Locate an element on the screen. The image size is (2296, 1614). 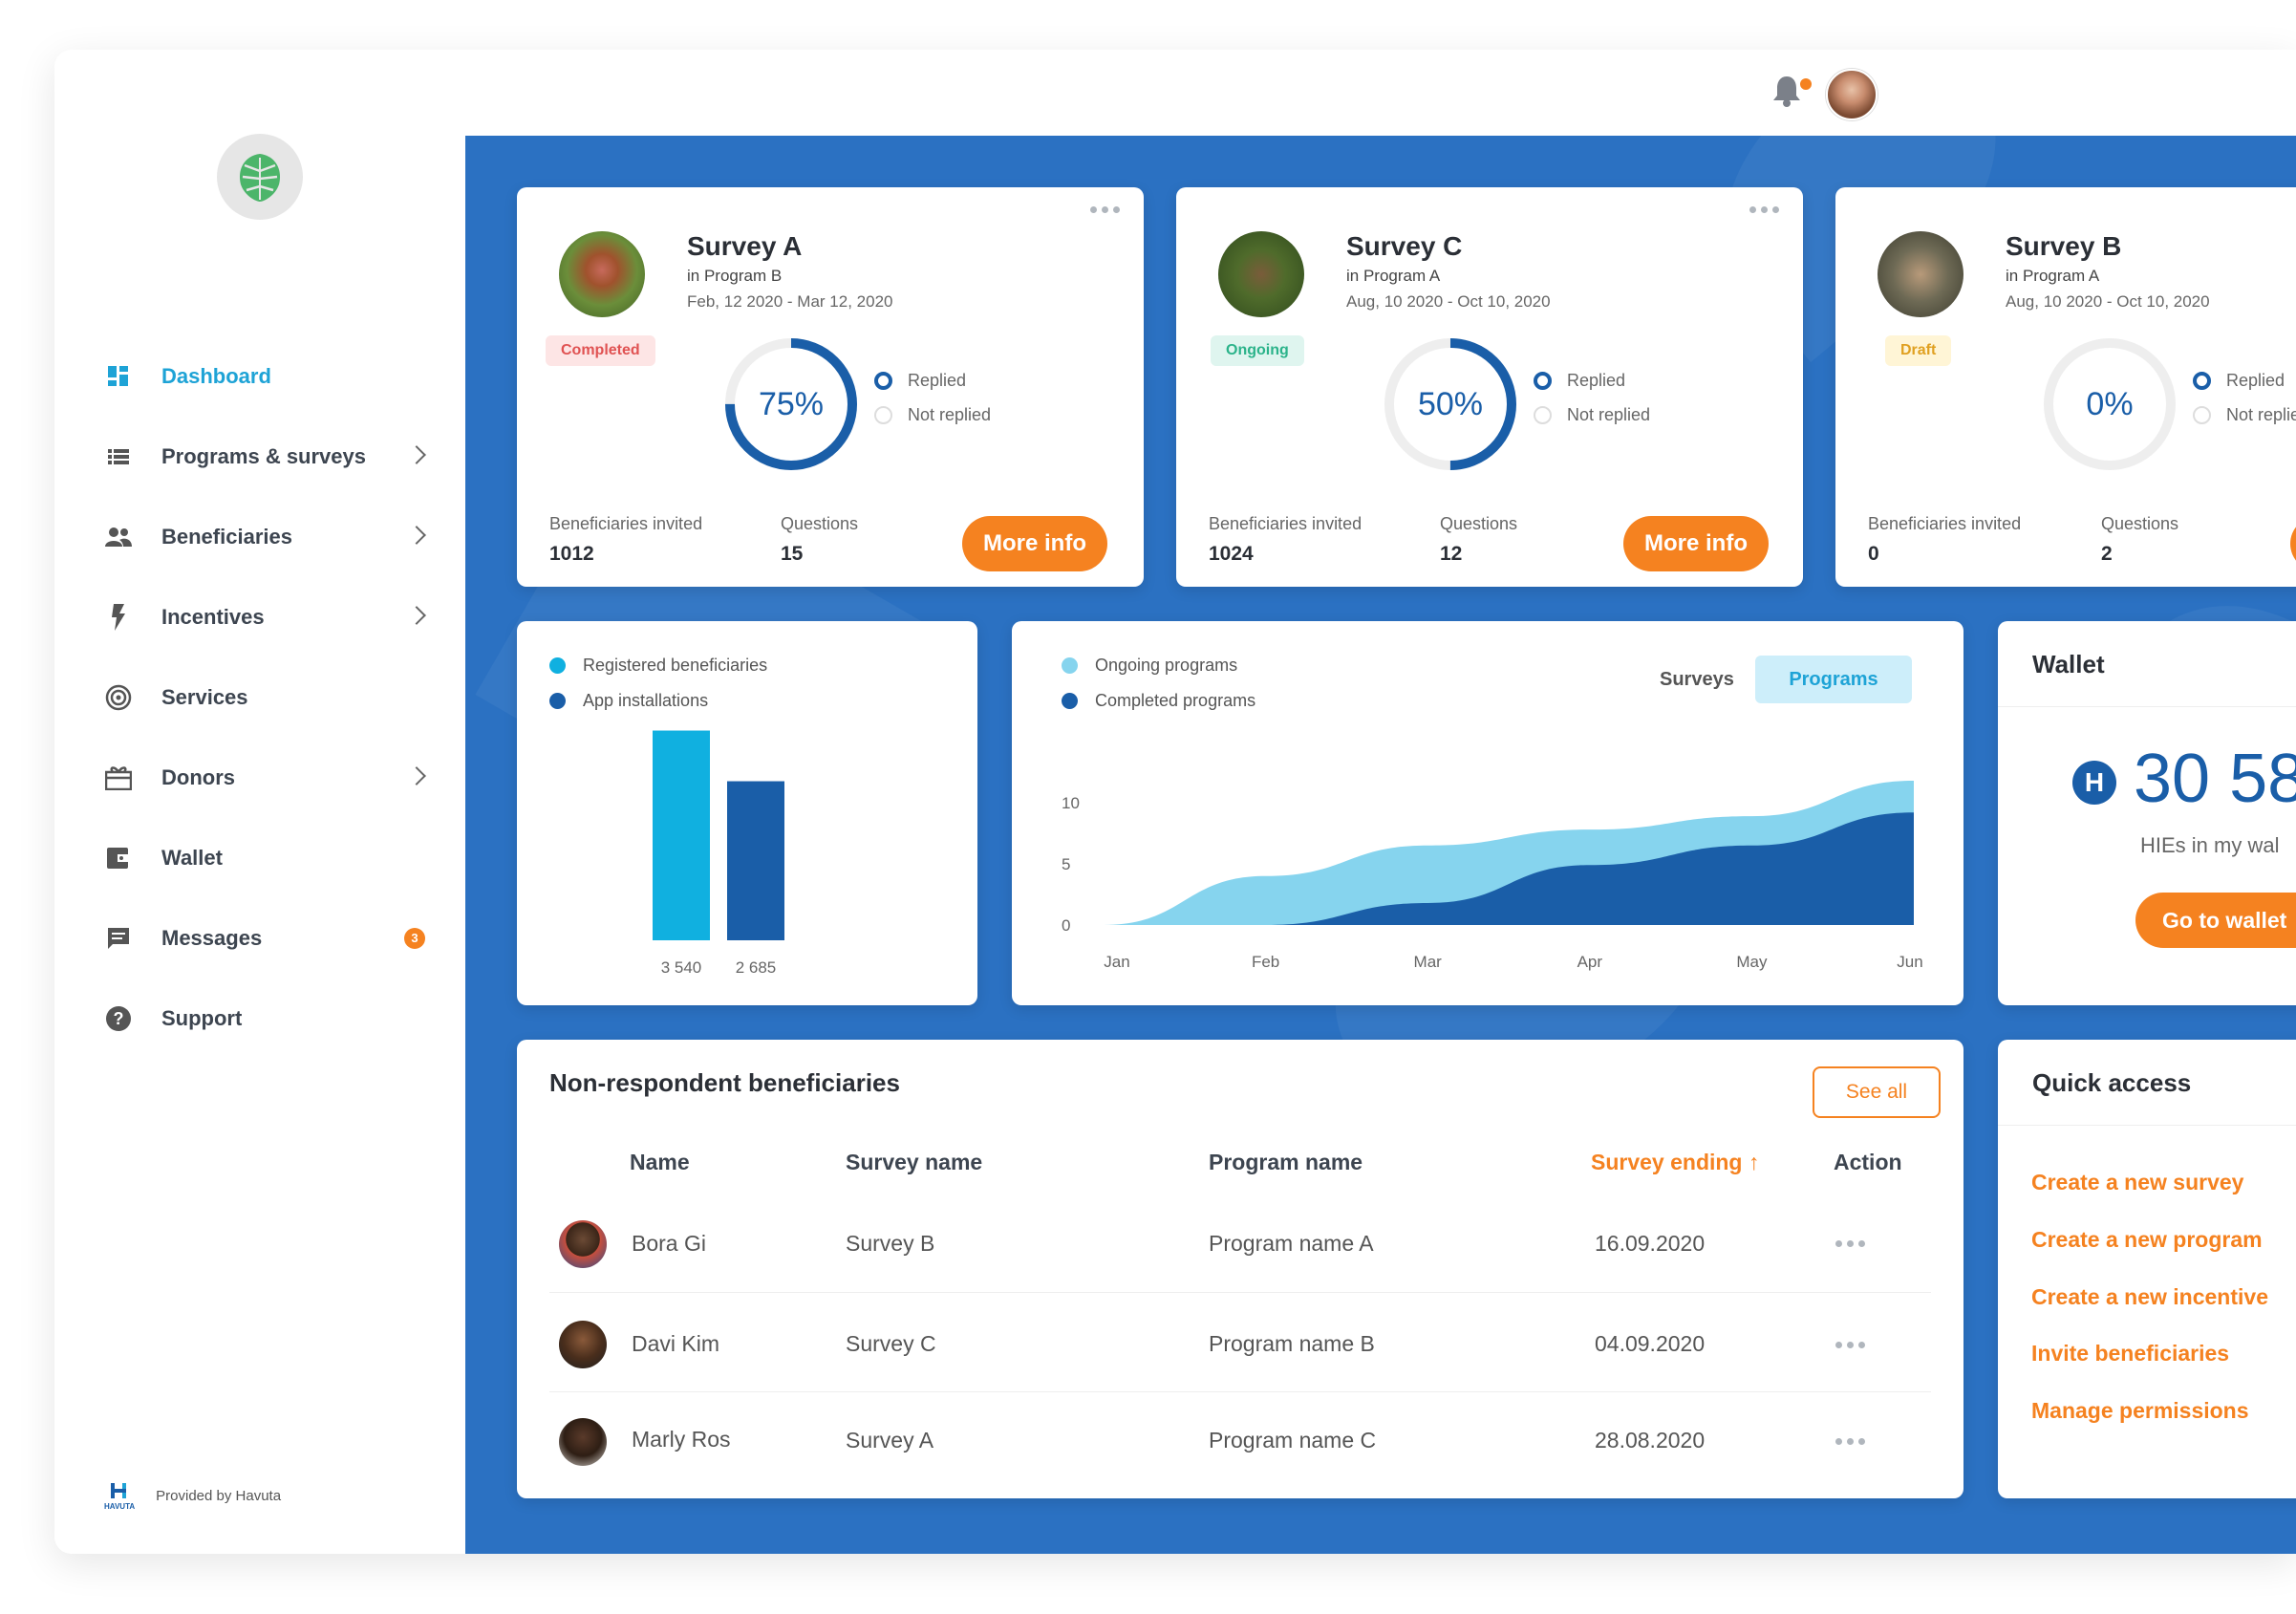
survey-name: Survey C is located at coordinates (891, 1344).